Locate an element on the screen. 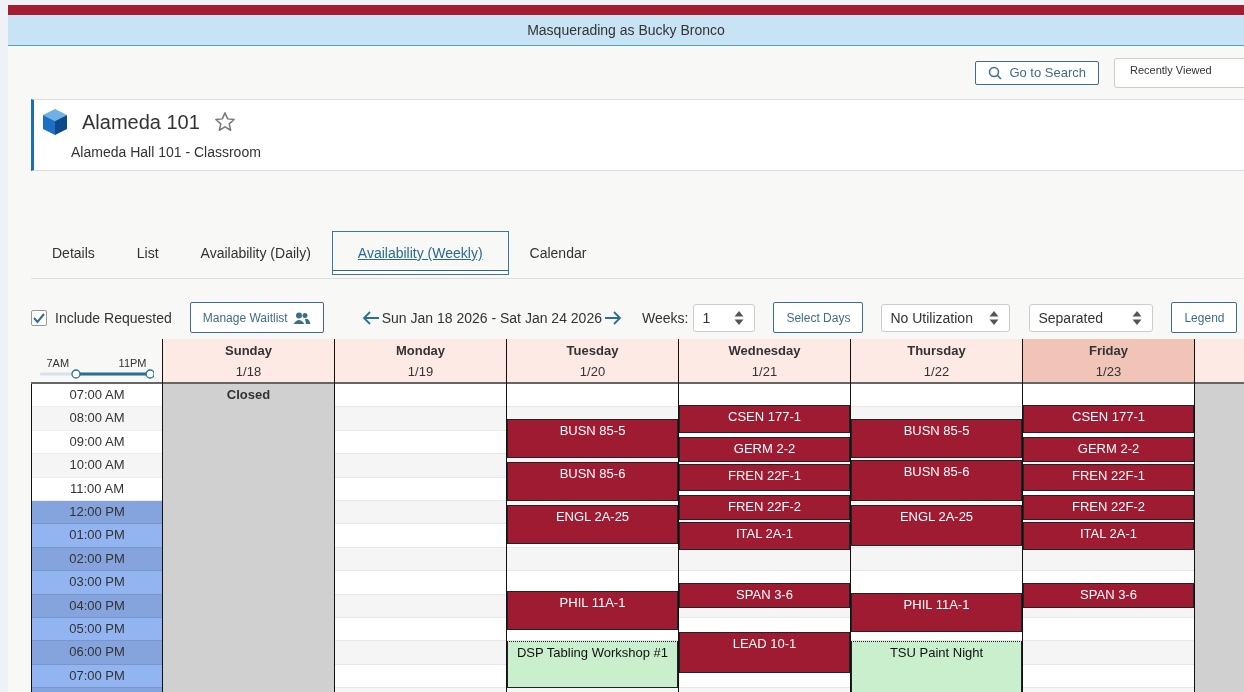  time-label: 12:00 PM is located at coordinates (97, 512).